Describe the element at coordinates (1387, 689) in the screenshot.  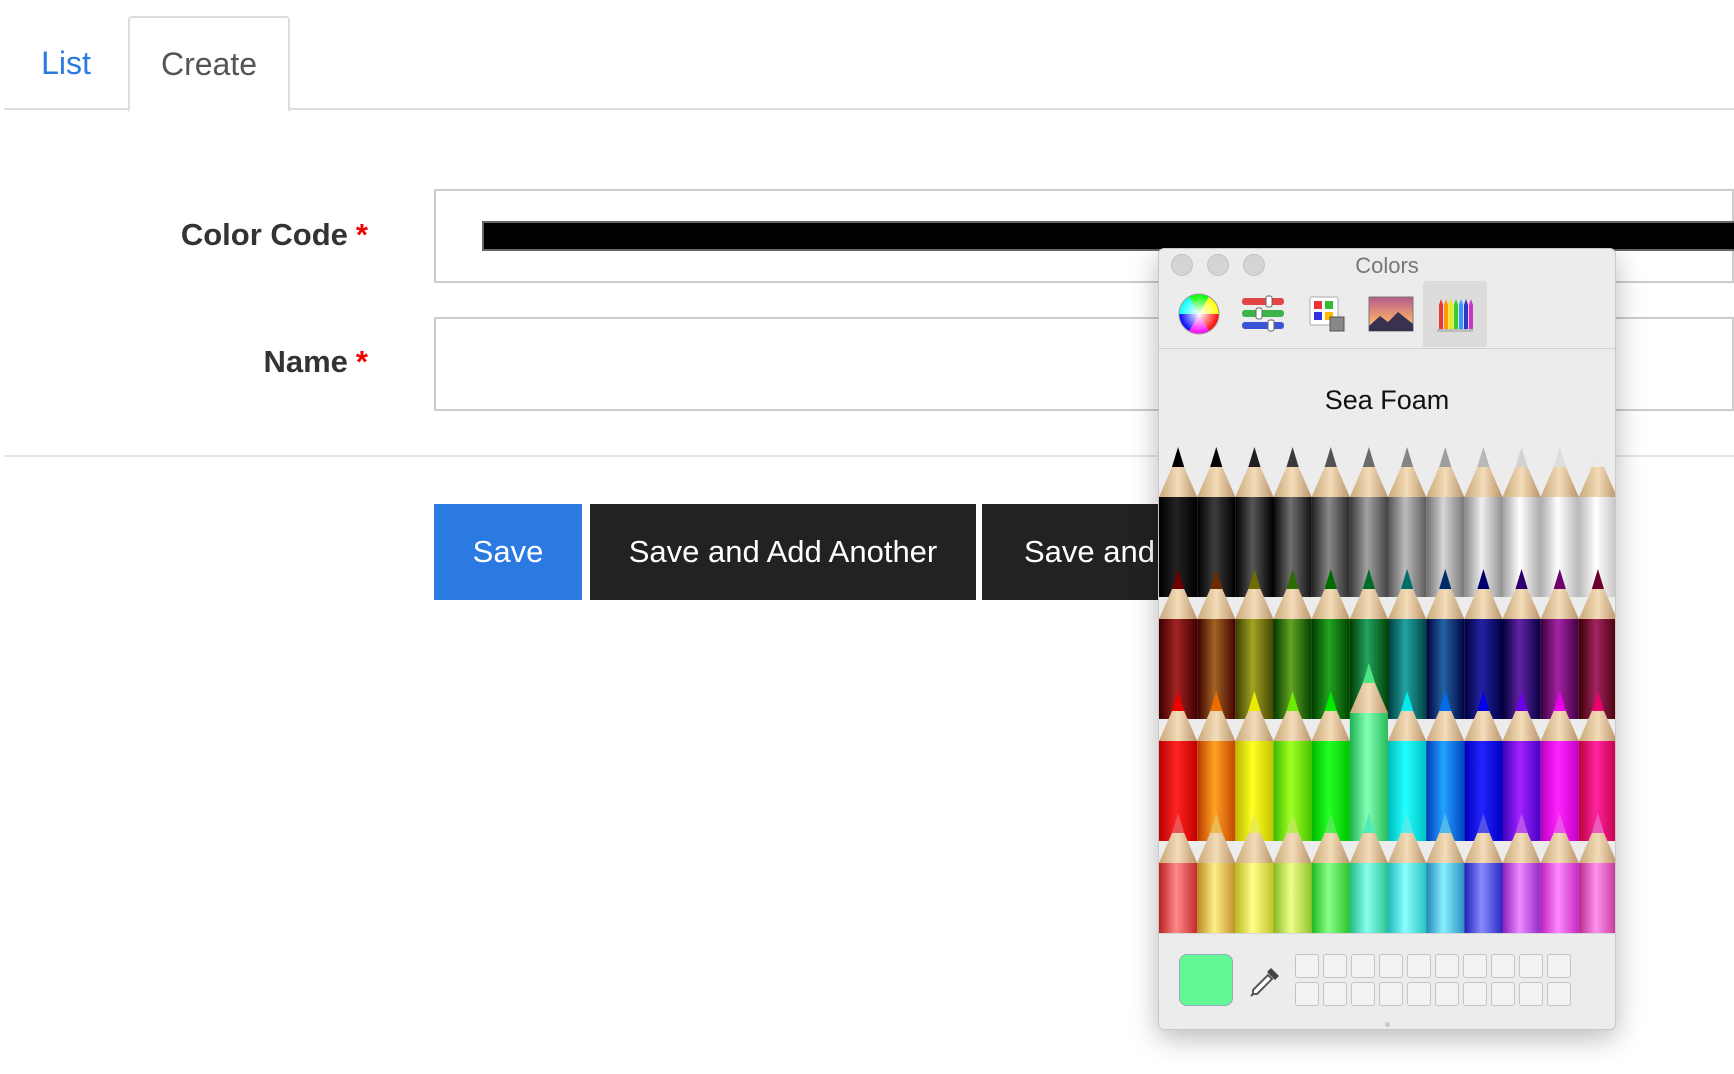
I see `pencil-grid` at that location.